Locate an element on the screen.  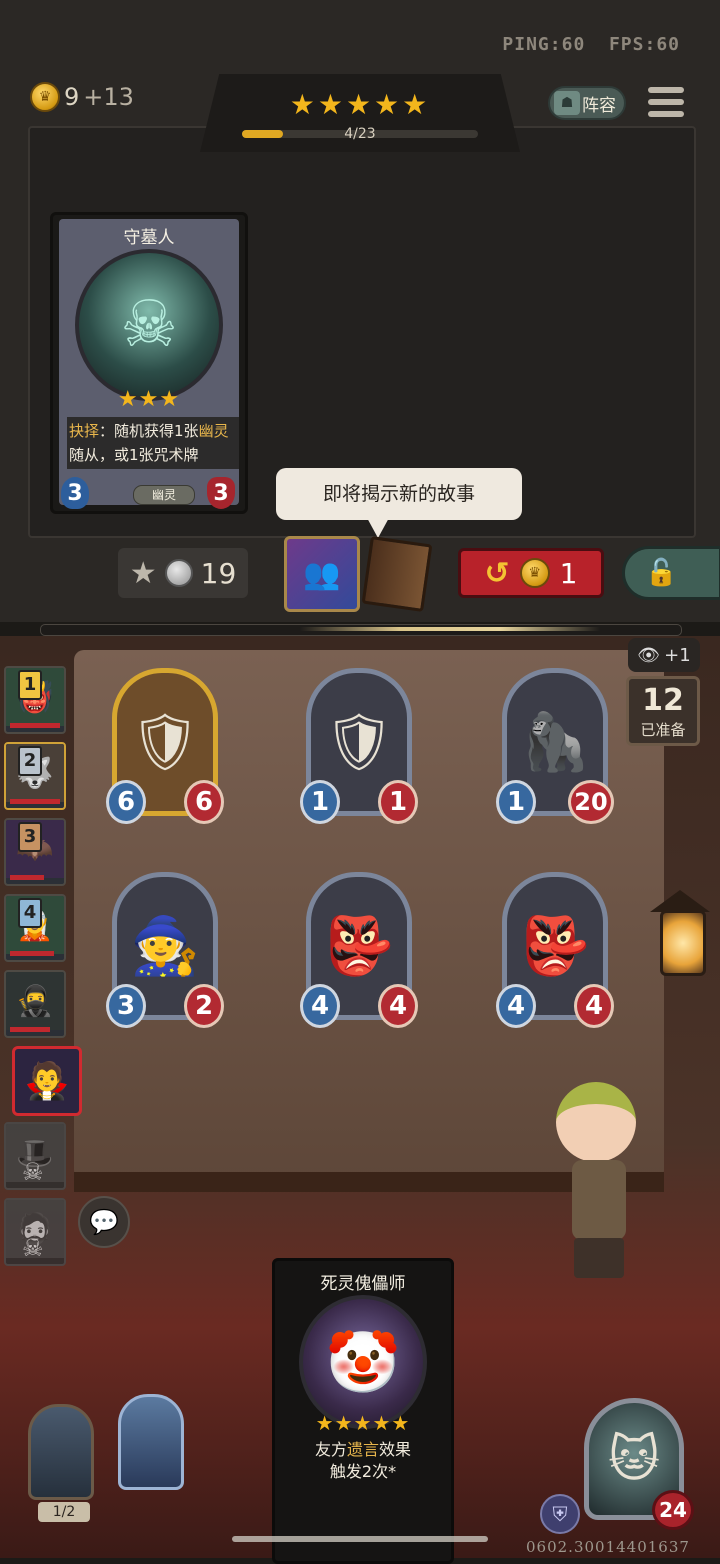
opponent-hero: 🐺 2 is located at coordinates (35, 776).